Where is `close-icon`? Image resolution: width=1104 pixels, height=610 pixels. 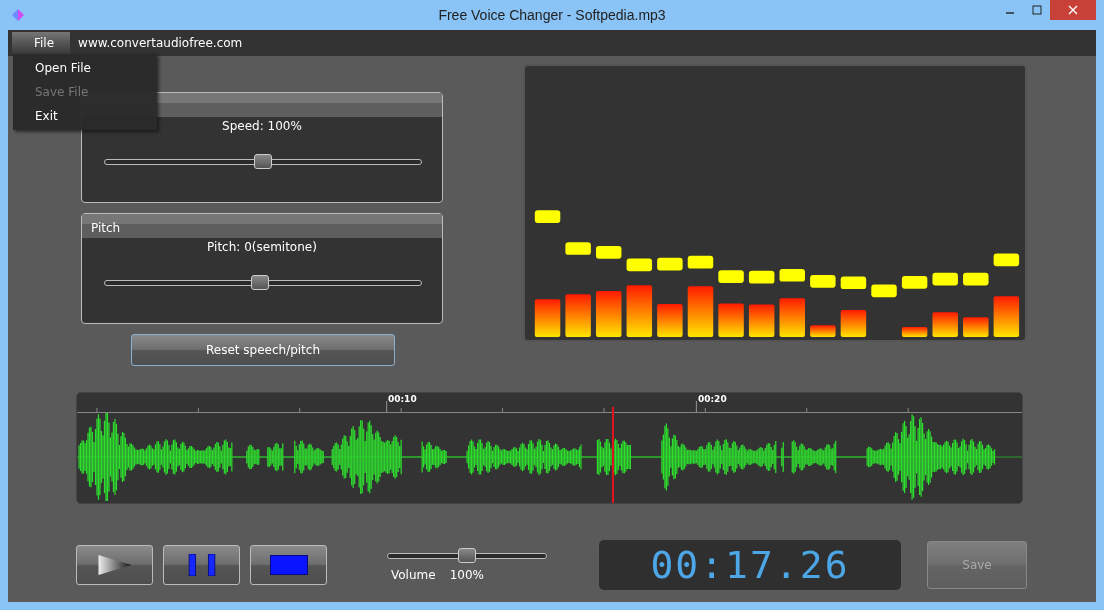
close-icon is located at coordinates (1073, 10).